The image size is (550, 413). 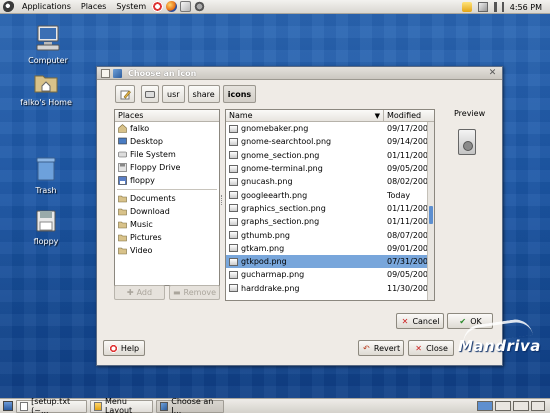 I want to click on file-row: graphics_section.png 01/11/2007, so click(x=330, y=208).